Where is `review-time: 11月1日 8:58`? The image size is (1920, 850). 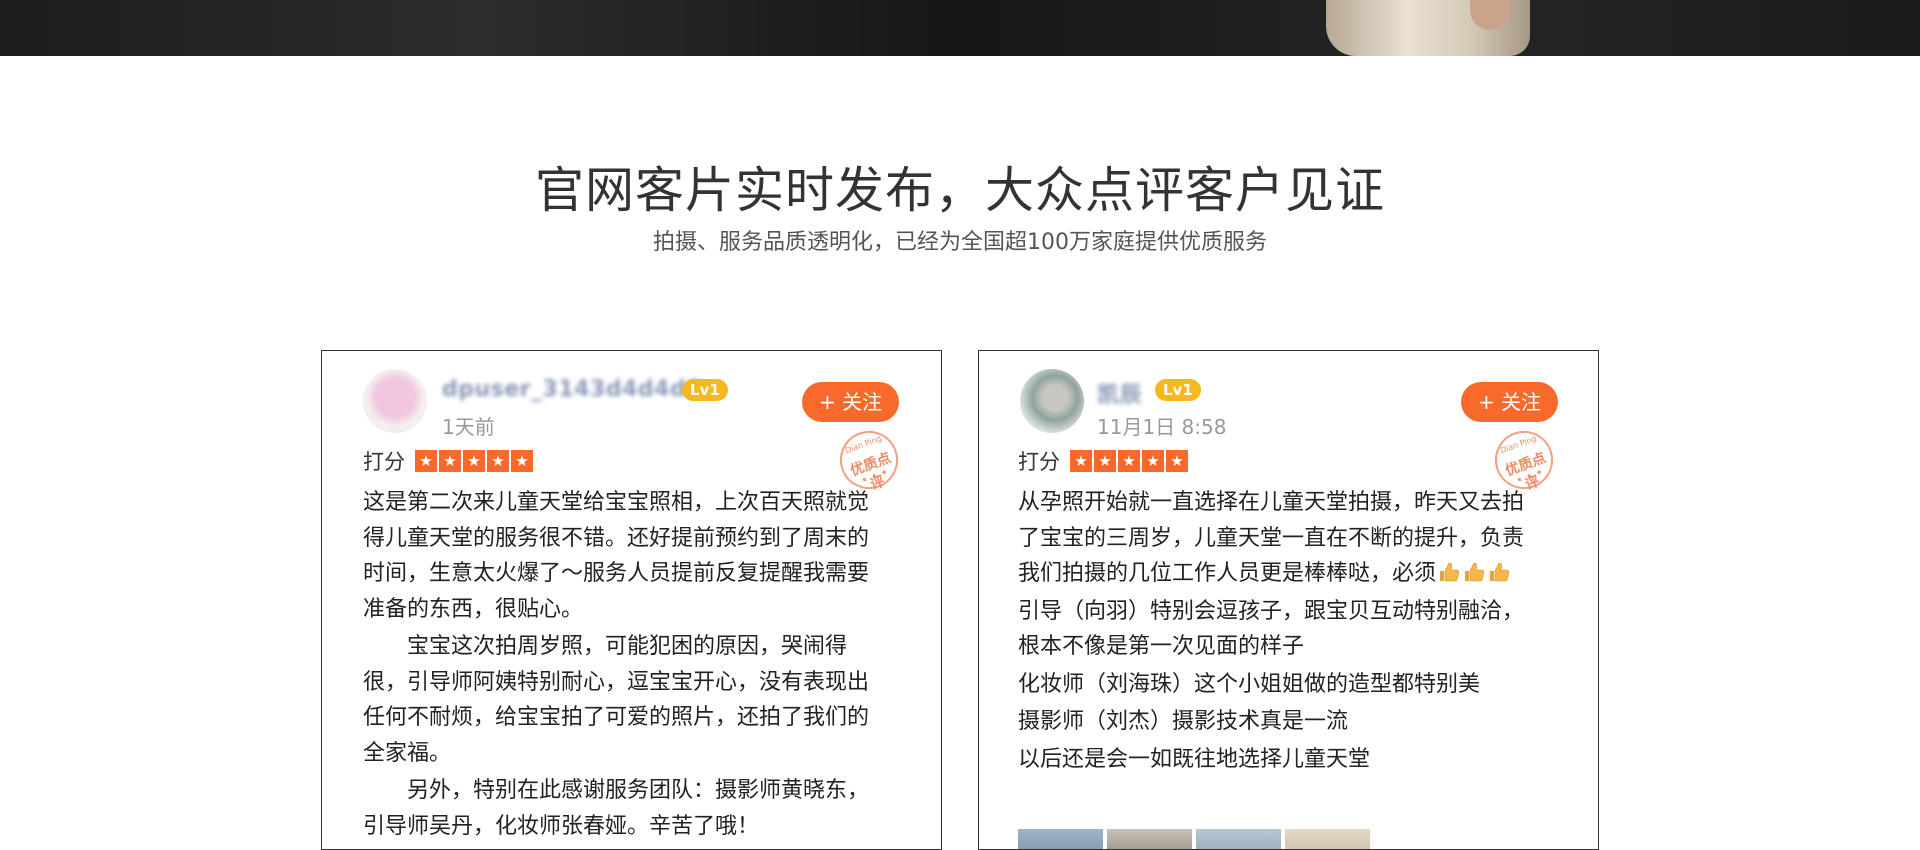
review-time: 11月1日 8:58 is located at coordinates (1162, 427).